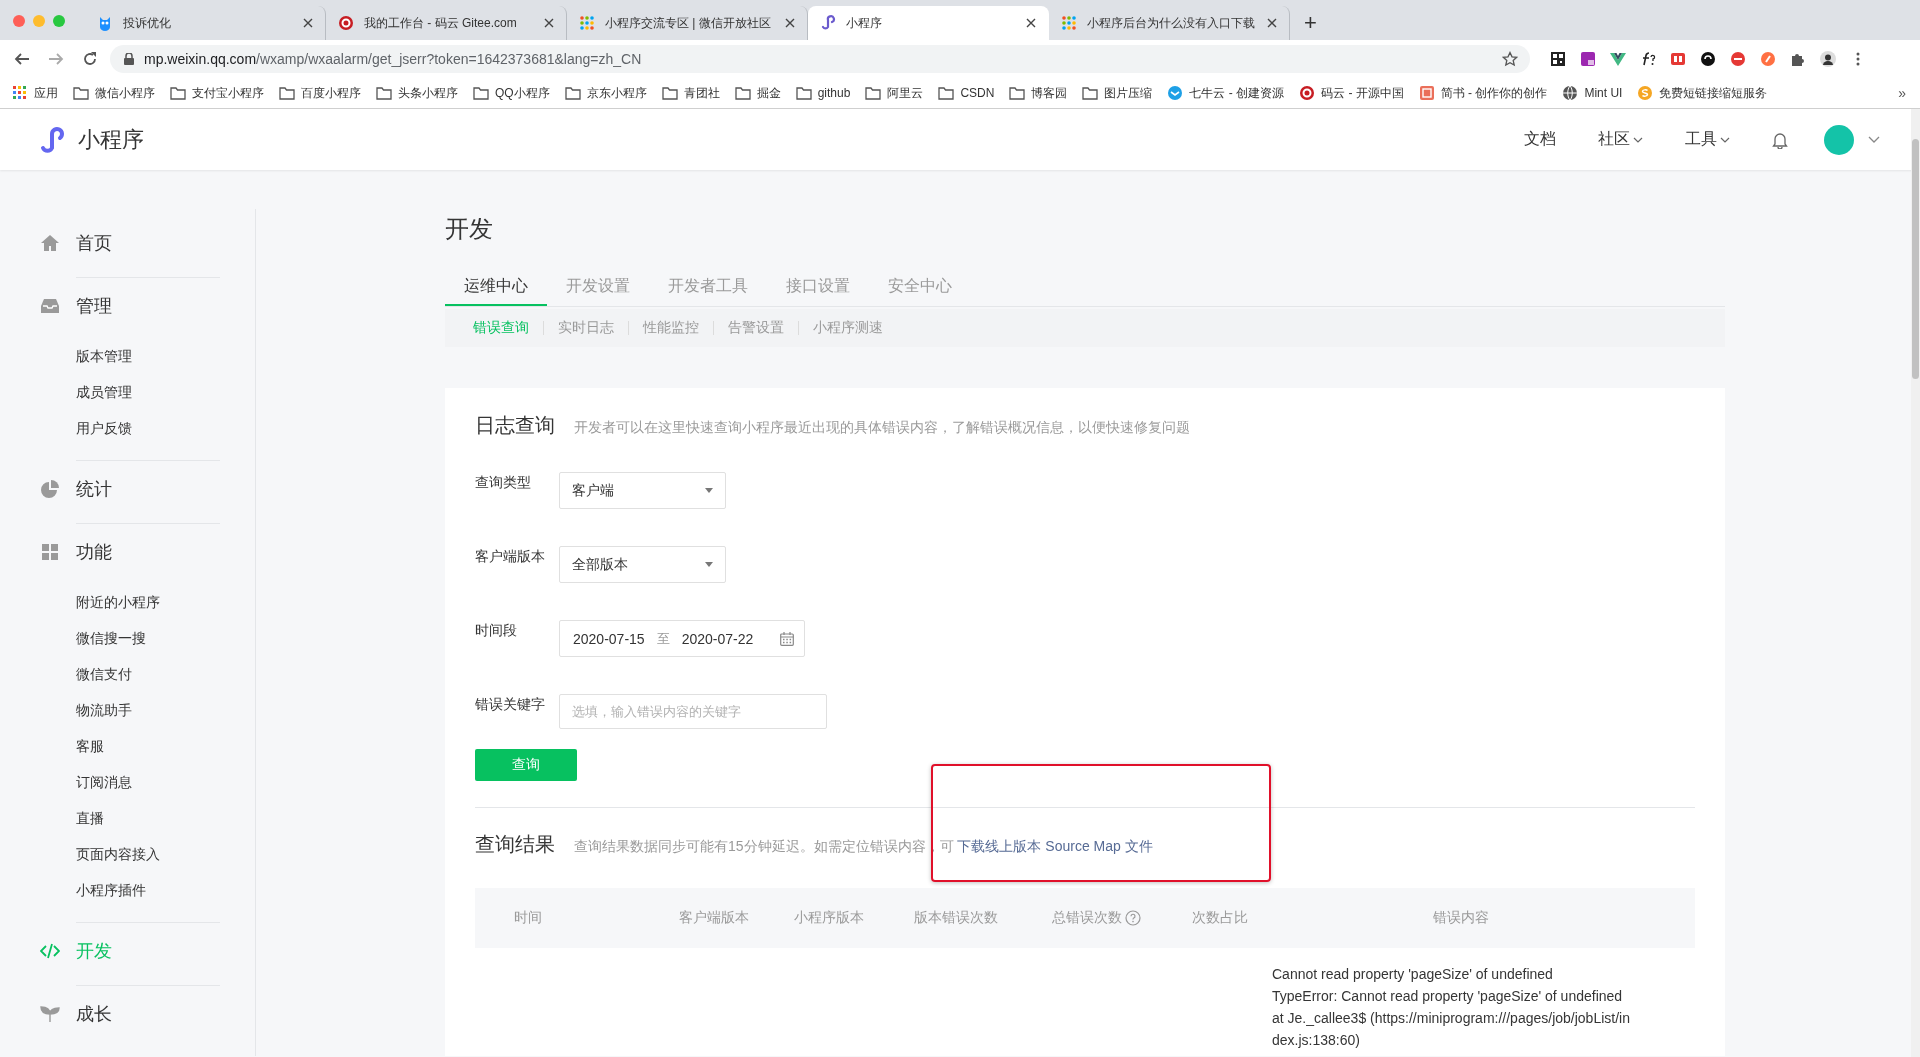 This screenshot has width=1920, height=1057. I want to click on sidebar-item: 首页, so click(147, 243).